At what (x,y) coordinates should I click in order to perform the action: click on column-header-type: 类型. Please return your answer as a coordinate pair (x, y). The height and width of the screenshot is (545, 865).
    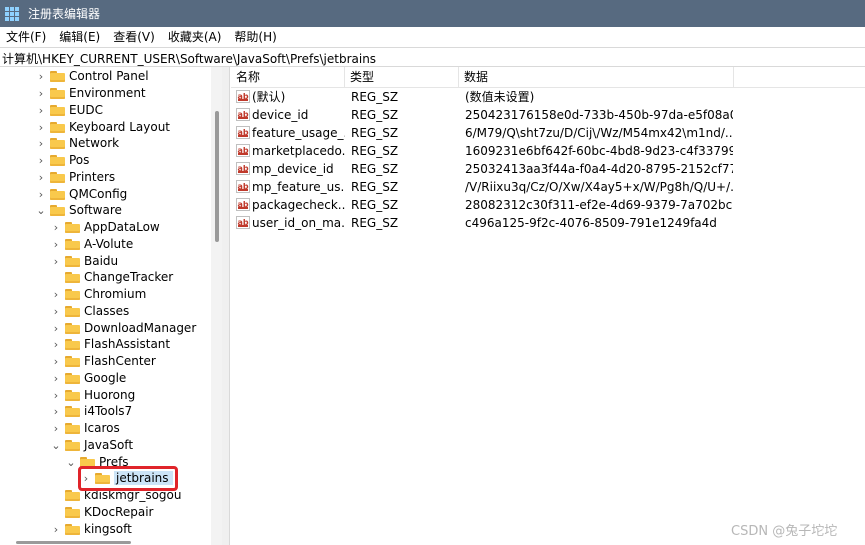
    Looking at the image, I should click on (402, 77).